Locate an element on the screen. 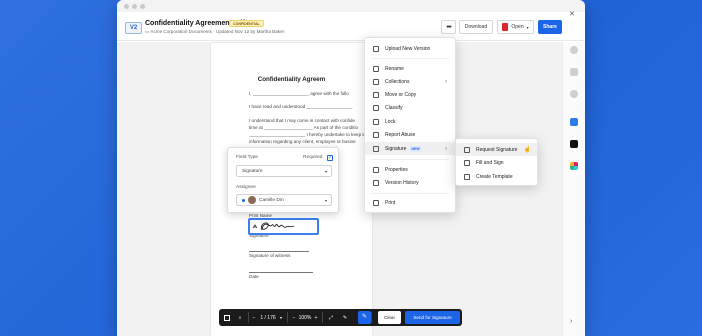 The image size is (702, 336). move-icon is located at coordinates (376, 94).